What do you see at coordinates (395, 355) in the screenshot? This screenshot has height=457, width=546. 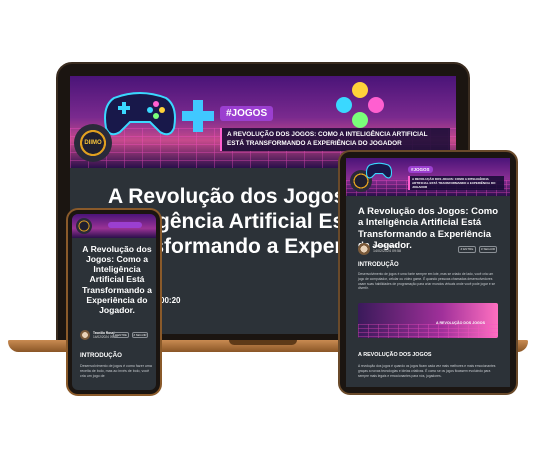 I see `section-heading: A REVOLUÇÃO DOS JOGOS` at bounding box center [395, 355].